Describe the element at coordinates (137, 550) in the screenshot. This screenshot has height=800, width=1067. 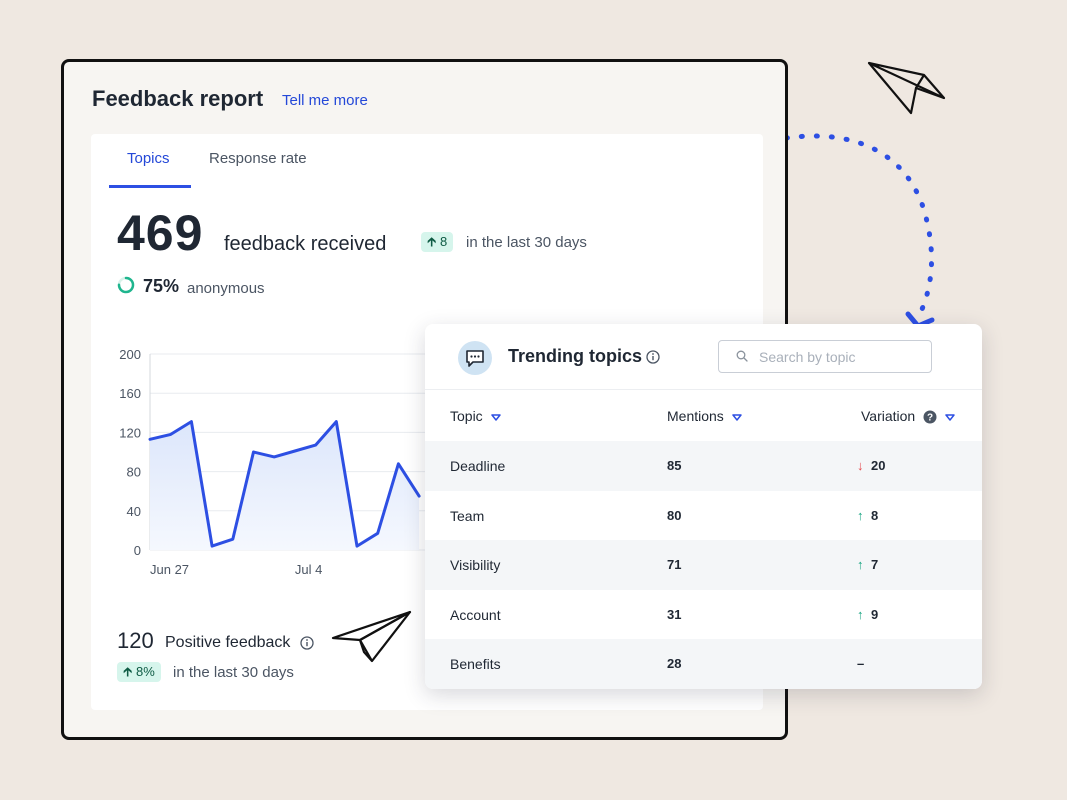
I see `y-tick-label: 0` at that location.